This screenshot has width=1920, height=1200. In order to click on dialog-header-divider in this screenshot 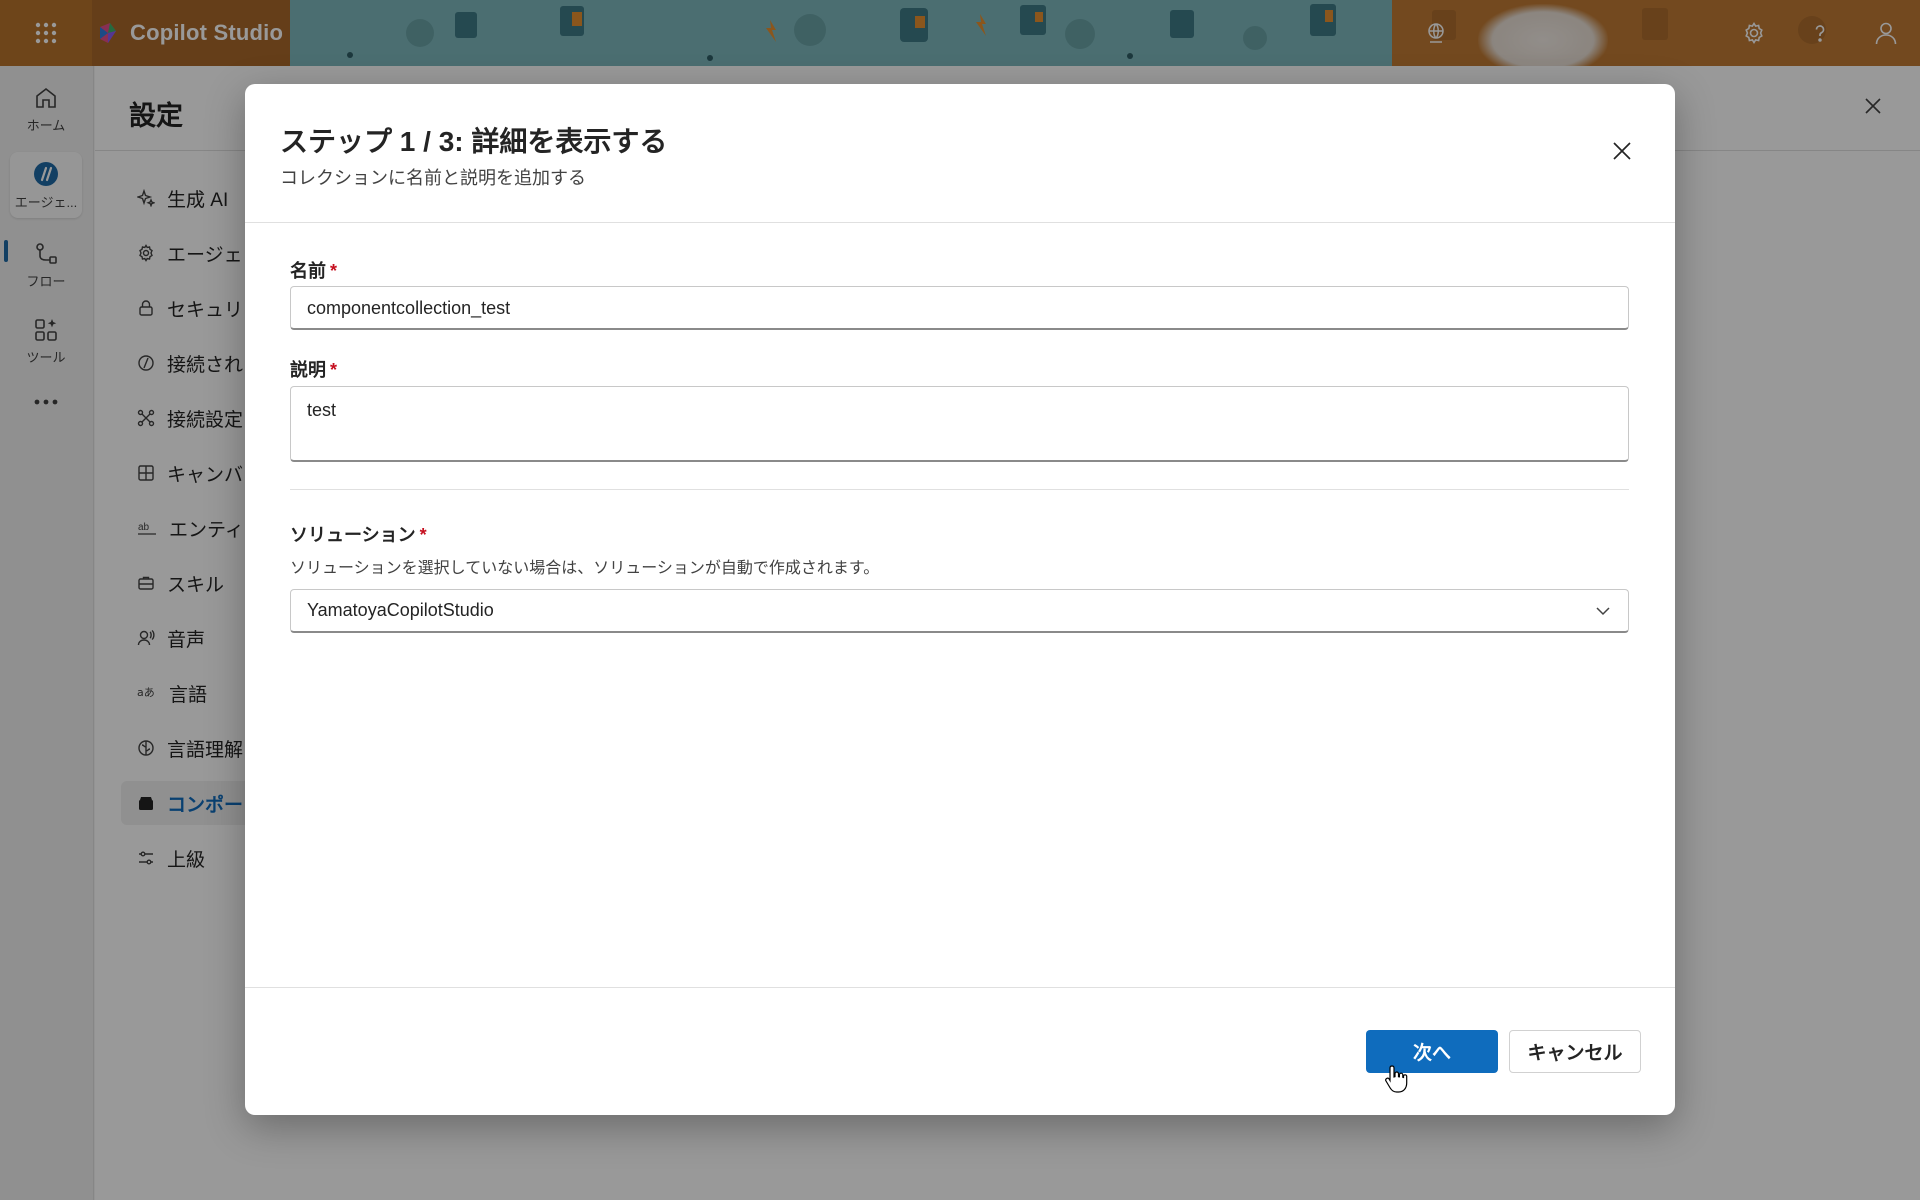, I will do `click(960, 222)`.